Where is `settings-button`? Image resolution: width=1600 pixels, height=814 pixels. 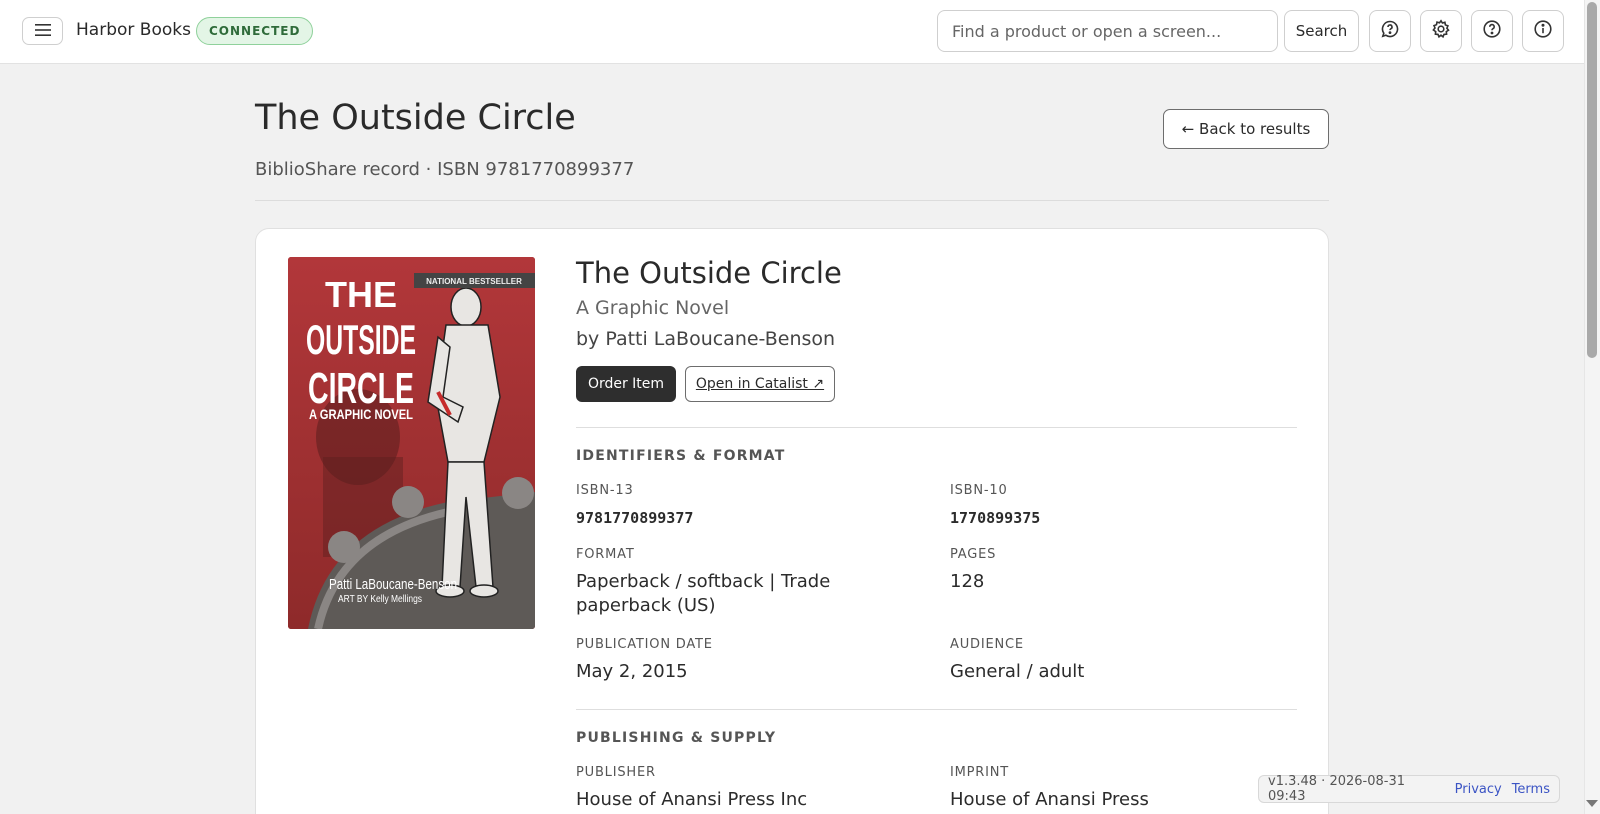
settings-button is located at coordinates (1441, 31).